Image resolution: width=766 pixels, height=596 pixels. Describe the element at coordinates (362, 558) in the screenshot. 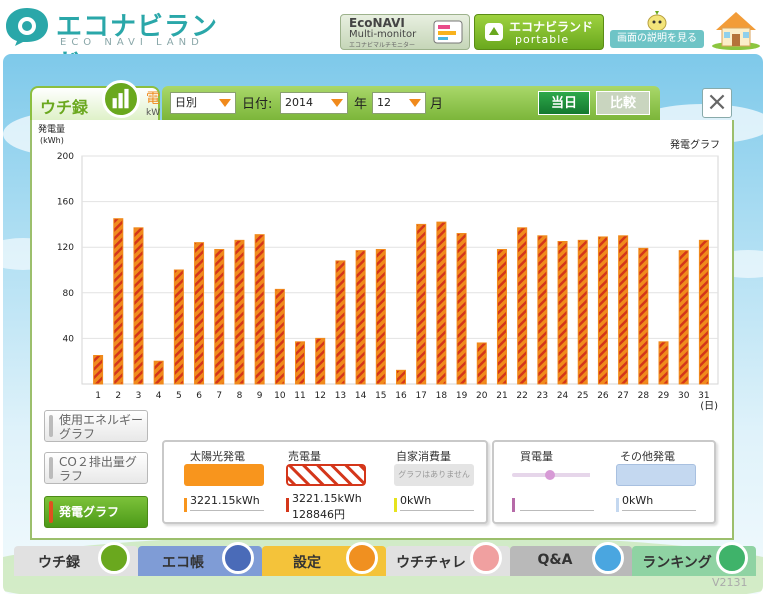

I see `wrench-icon` at that location.